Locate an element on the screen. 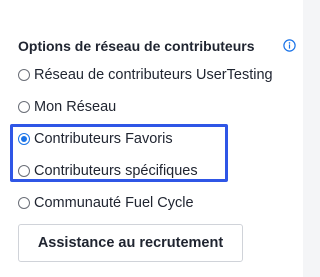 This screenshot has height=277, width=320. section-title: Options de réseau de contributeurs is located at coordinates (136, 46).